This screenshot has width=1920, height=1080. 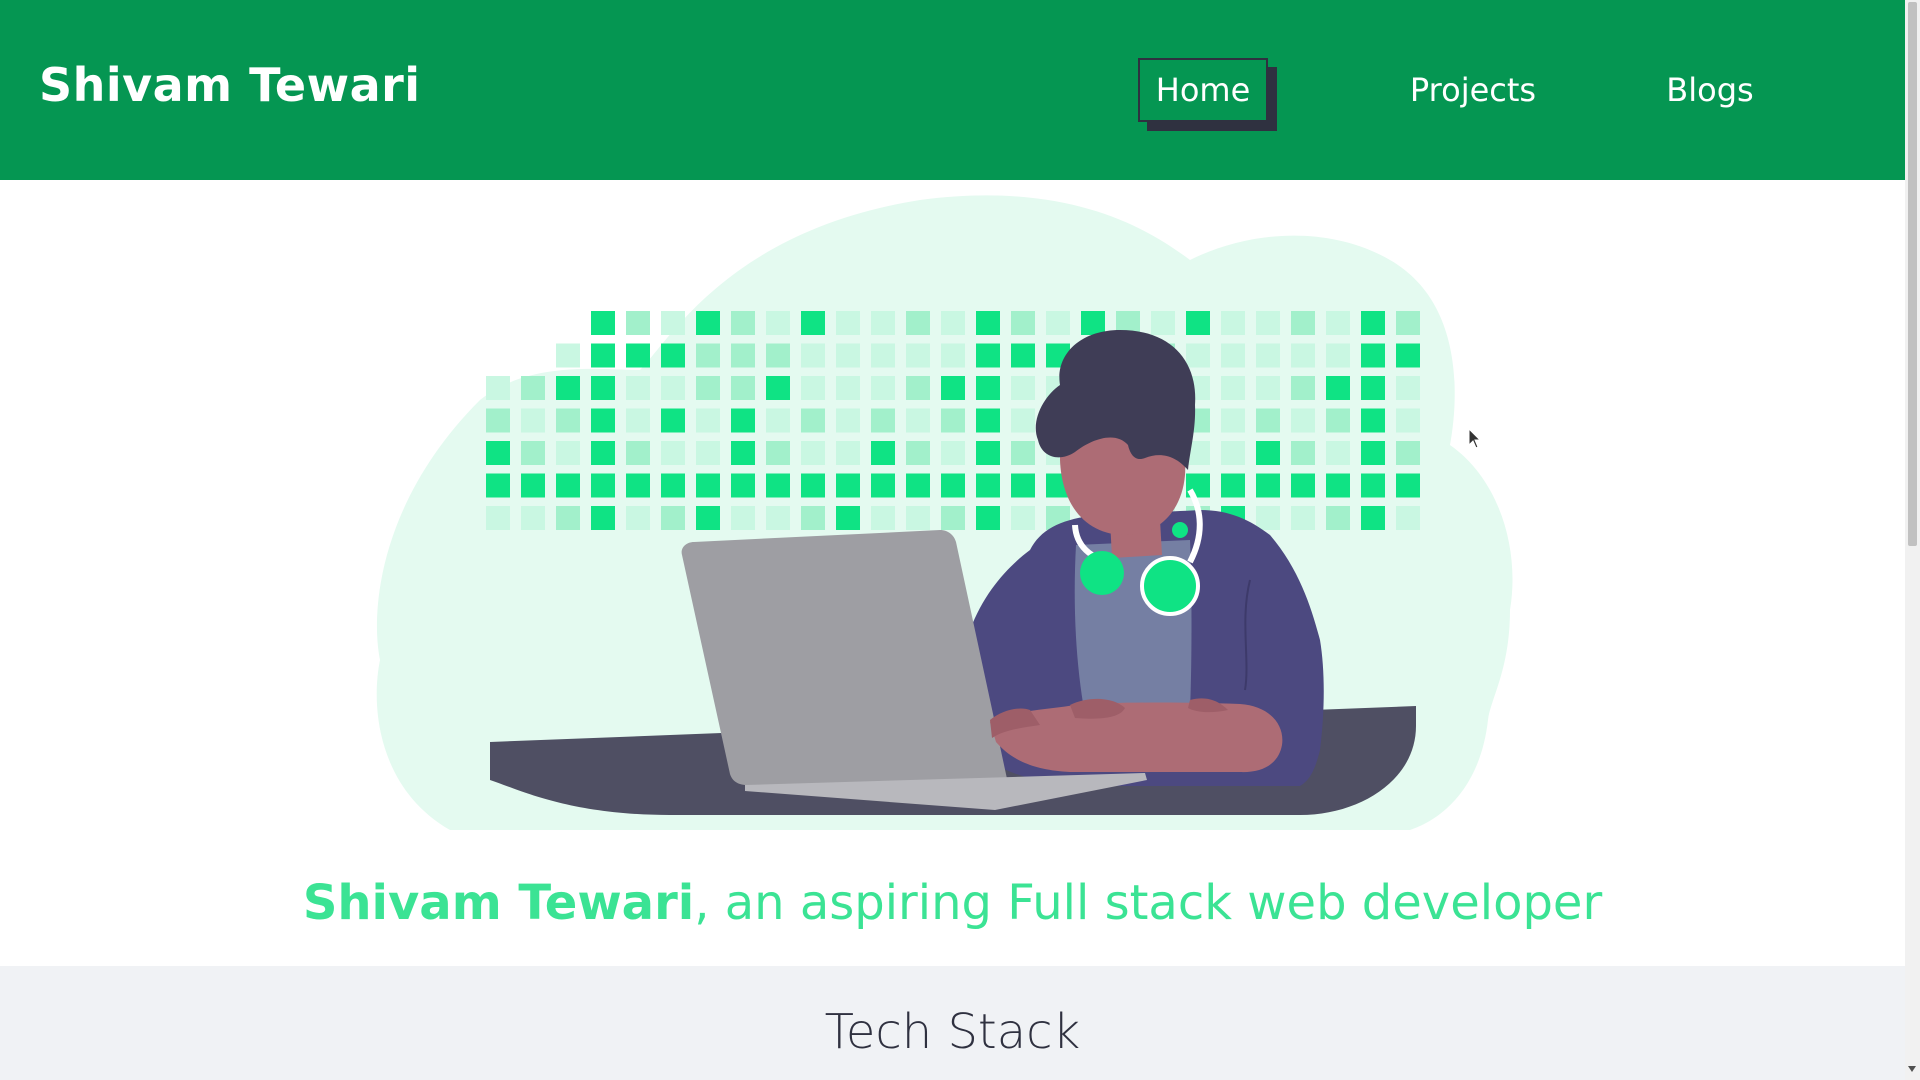 What do you see at coordinates (953, 420) in the screenshot?
I see `contribution-grid` at bounding box center [953, 420].